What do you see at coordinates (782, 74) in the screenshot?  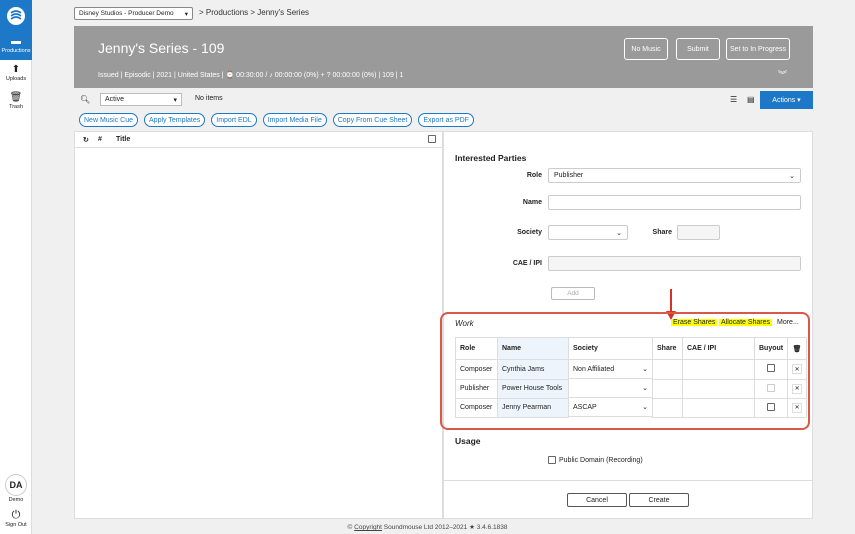 I see `expand-chevron-icon: ︾` at bounding box center [782, 74].